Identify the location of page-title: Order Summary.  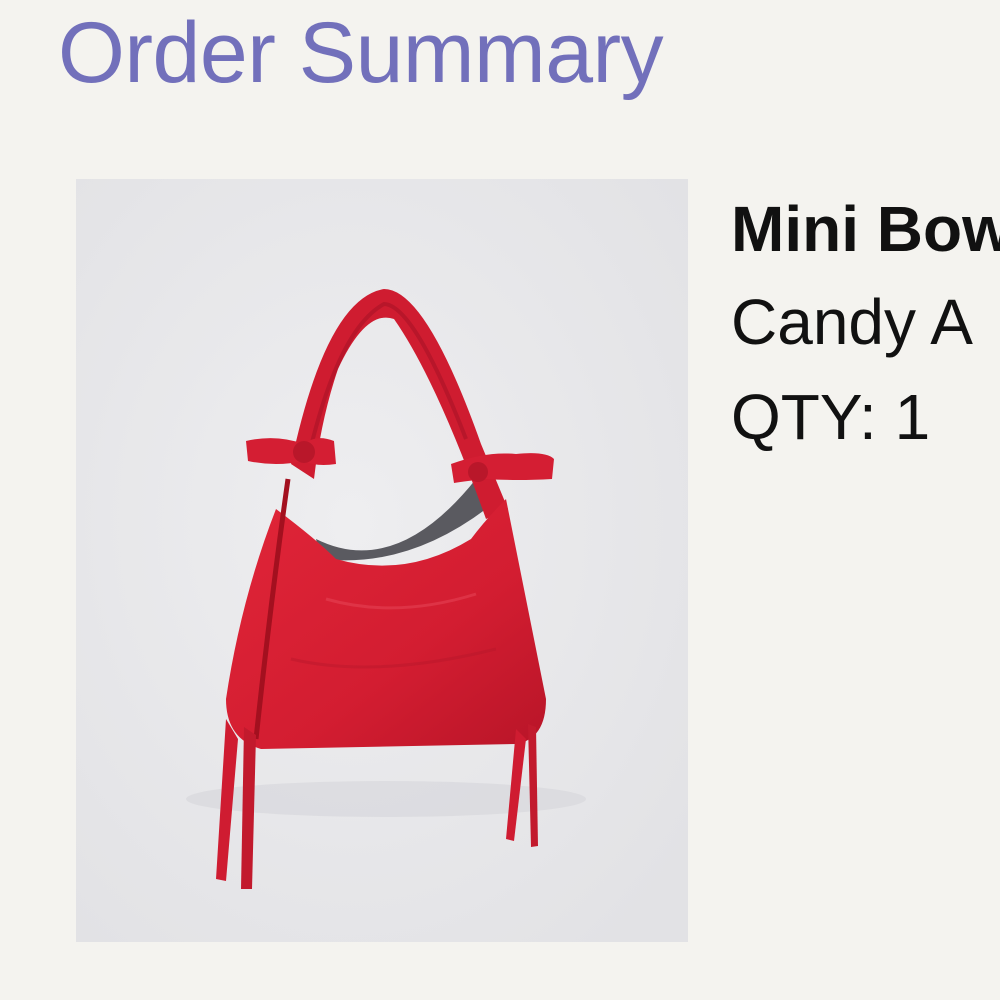
(361, 53).